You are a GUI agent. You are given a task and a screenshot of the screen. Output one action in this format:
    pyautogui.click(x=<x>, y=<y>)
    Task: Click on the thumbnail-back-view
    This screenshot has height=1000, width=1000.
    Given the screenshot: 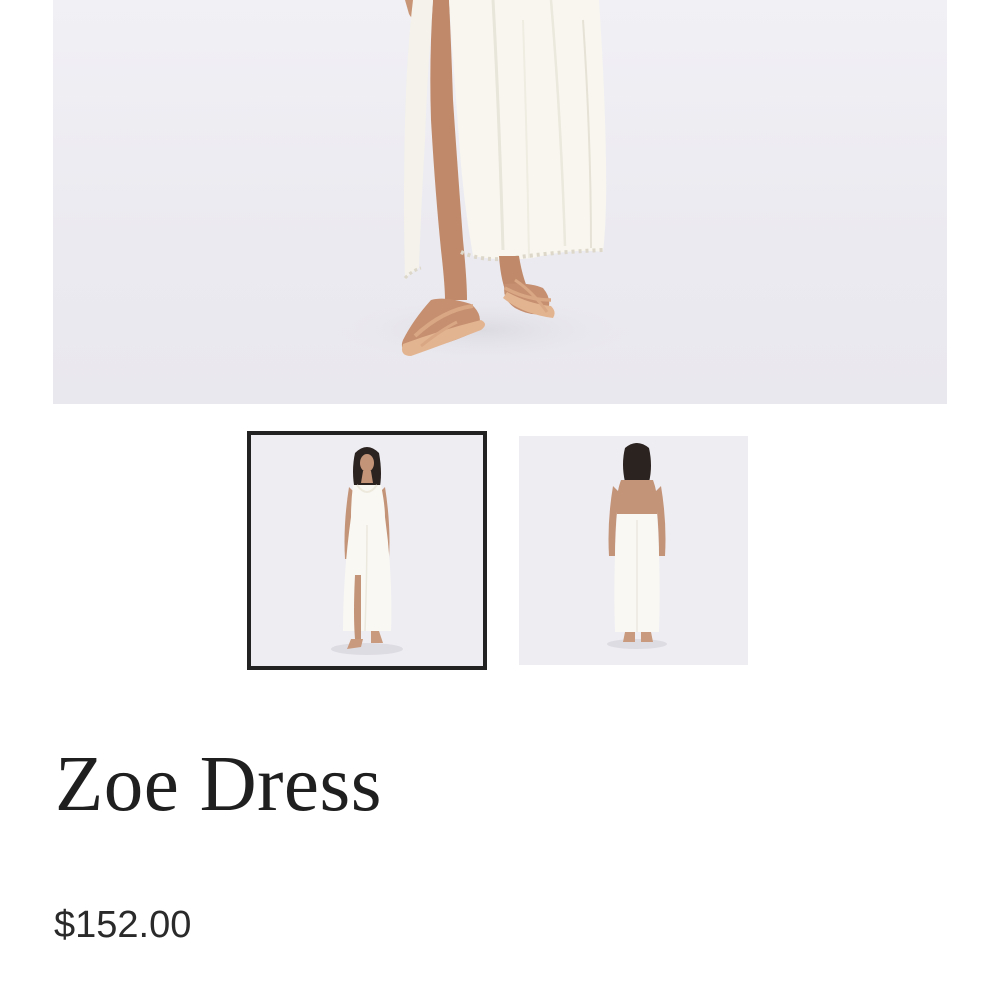 What is the action you would take?
    pyautogui.click(x=633, y=550)
    